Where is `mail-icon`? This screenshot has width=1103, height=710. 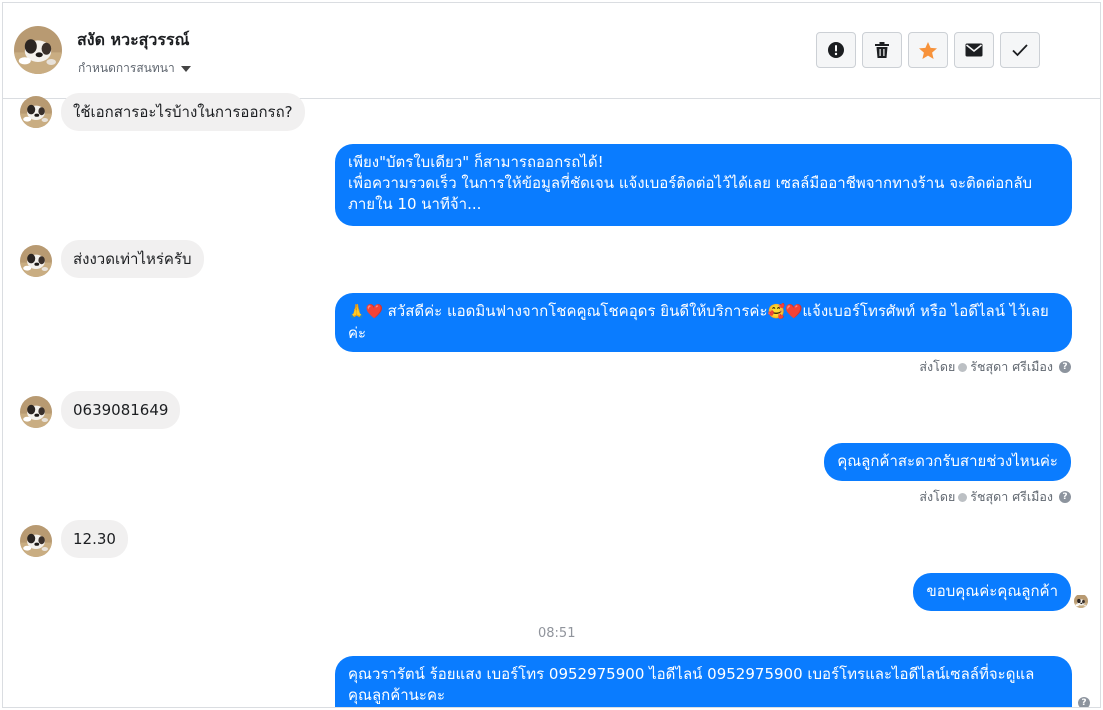 mail-icon is located at coordinates (974, 50).